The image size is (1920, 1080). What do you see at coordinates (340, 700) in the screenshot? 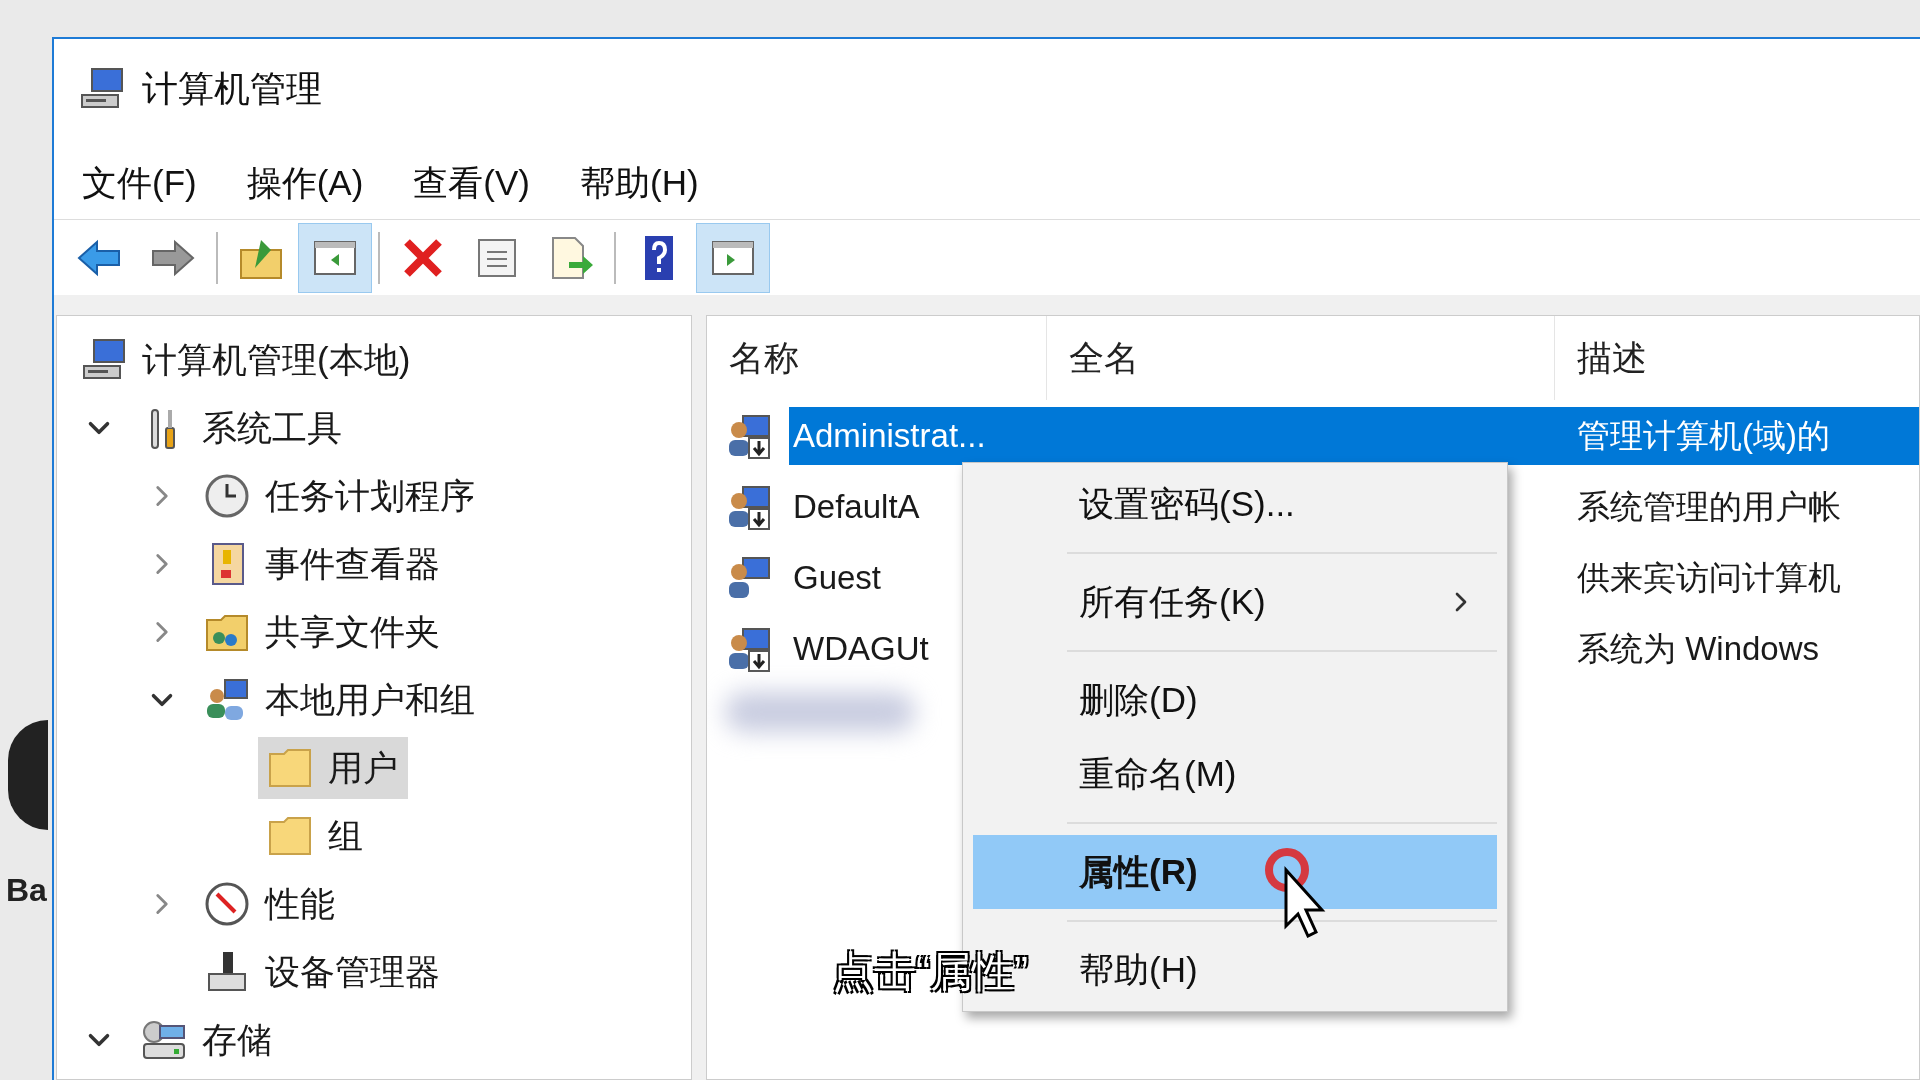
I see `tree-item: 本地用户和组` at bounding box center [340, 700].